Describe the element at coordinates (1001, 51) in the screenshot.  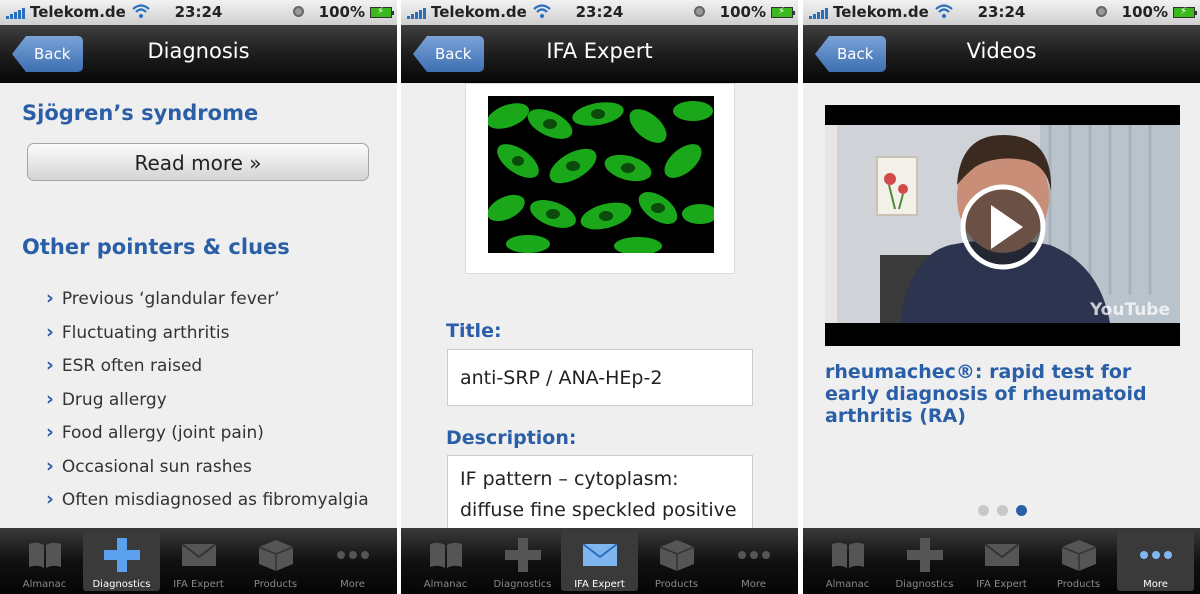
I see `page-title: Videos` at that location.